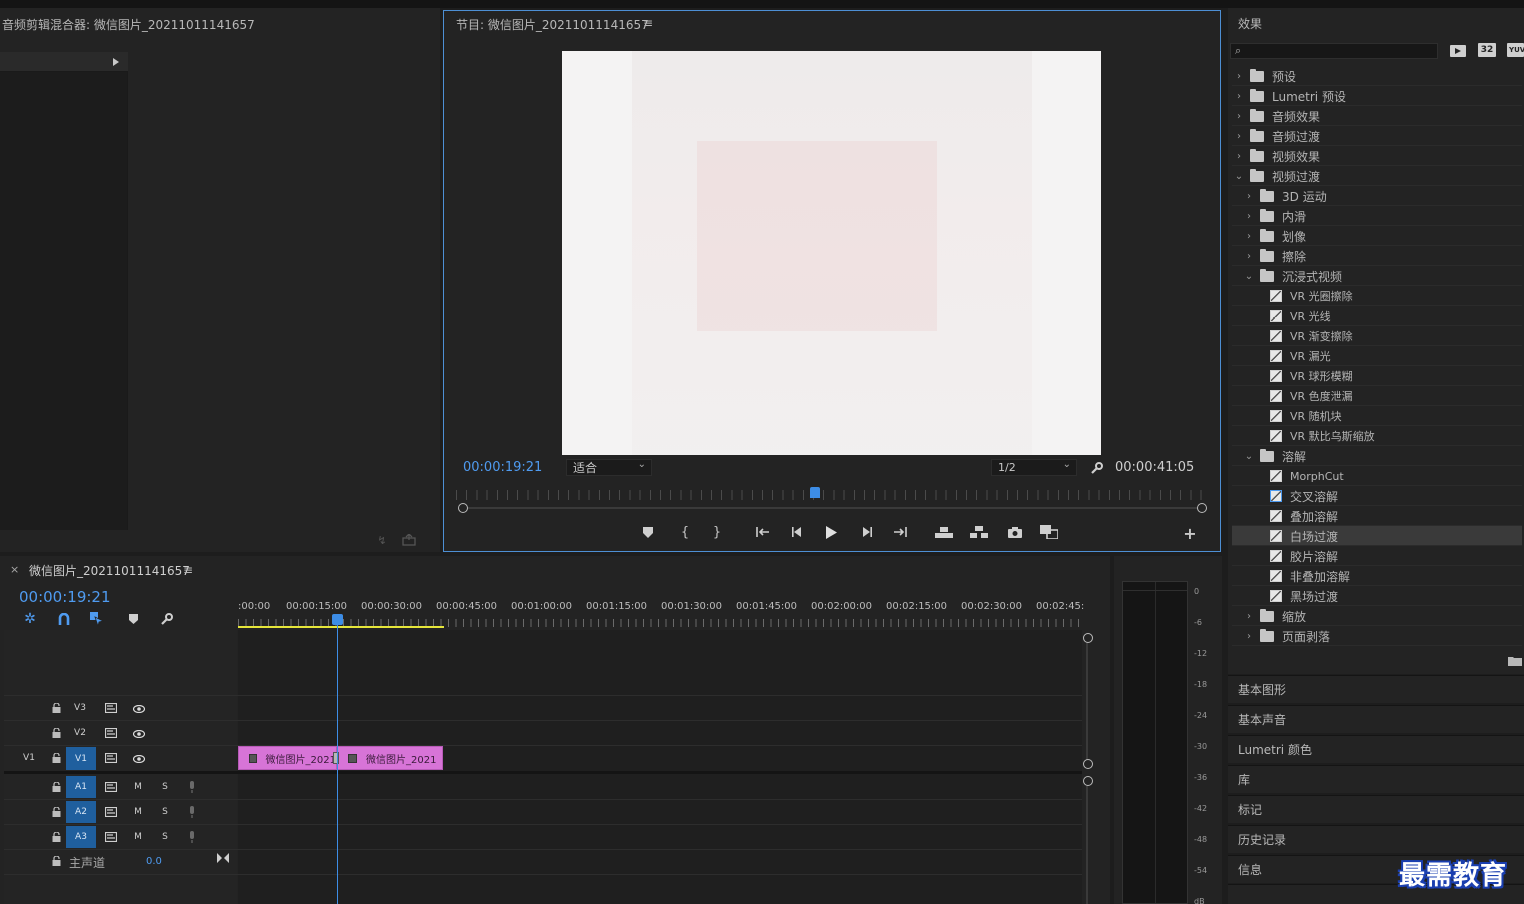  What do you see at coordinates (463, 508) in the screenshot?
I see `zoom-handle-left` at bounding box center [463, 508].